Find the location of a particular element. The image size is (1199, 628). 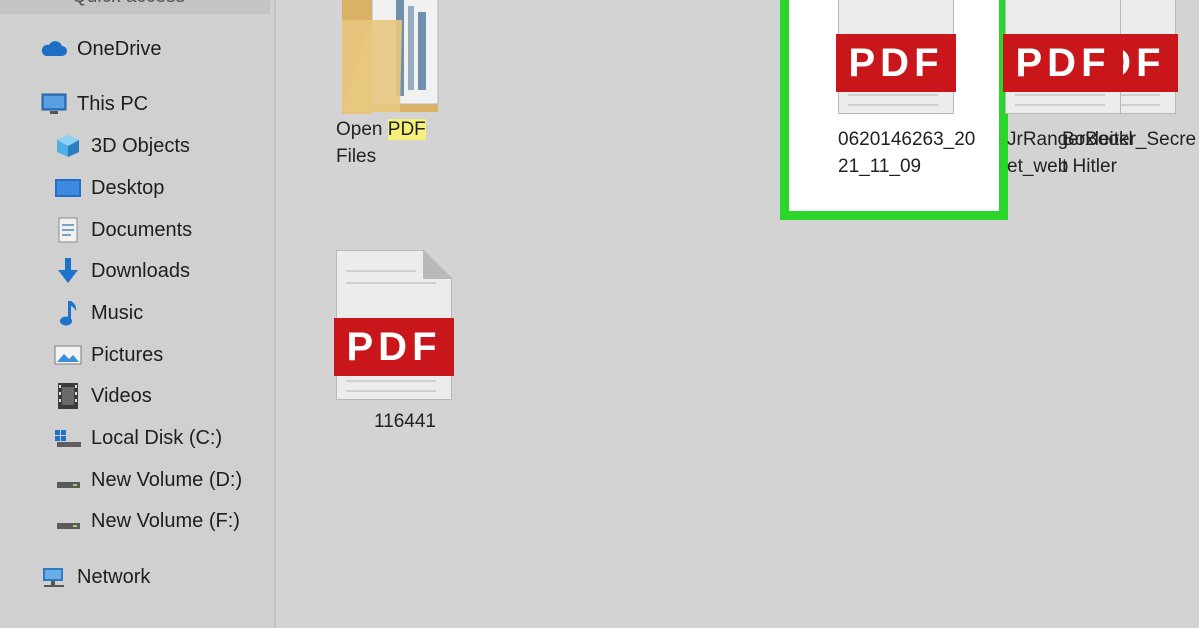

sidebar-item-music: Music is located at coordinates (98, 313).